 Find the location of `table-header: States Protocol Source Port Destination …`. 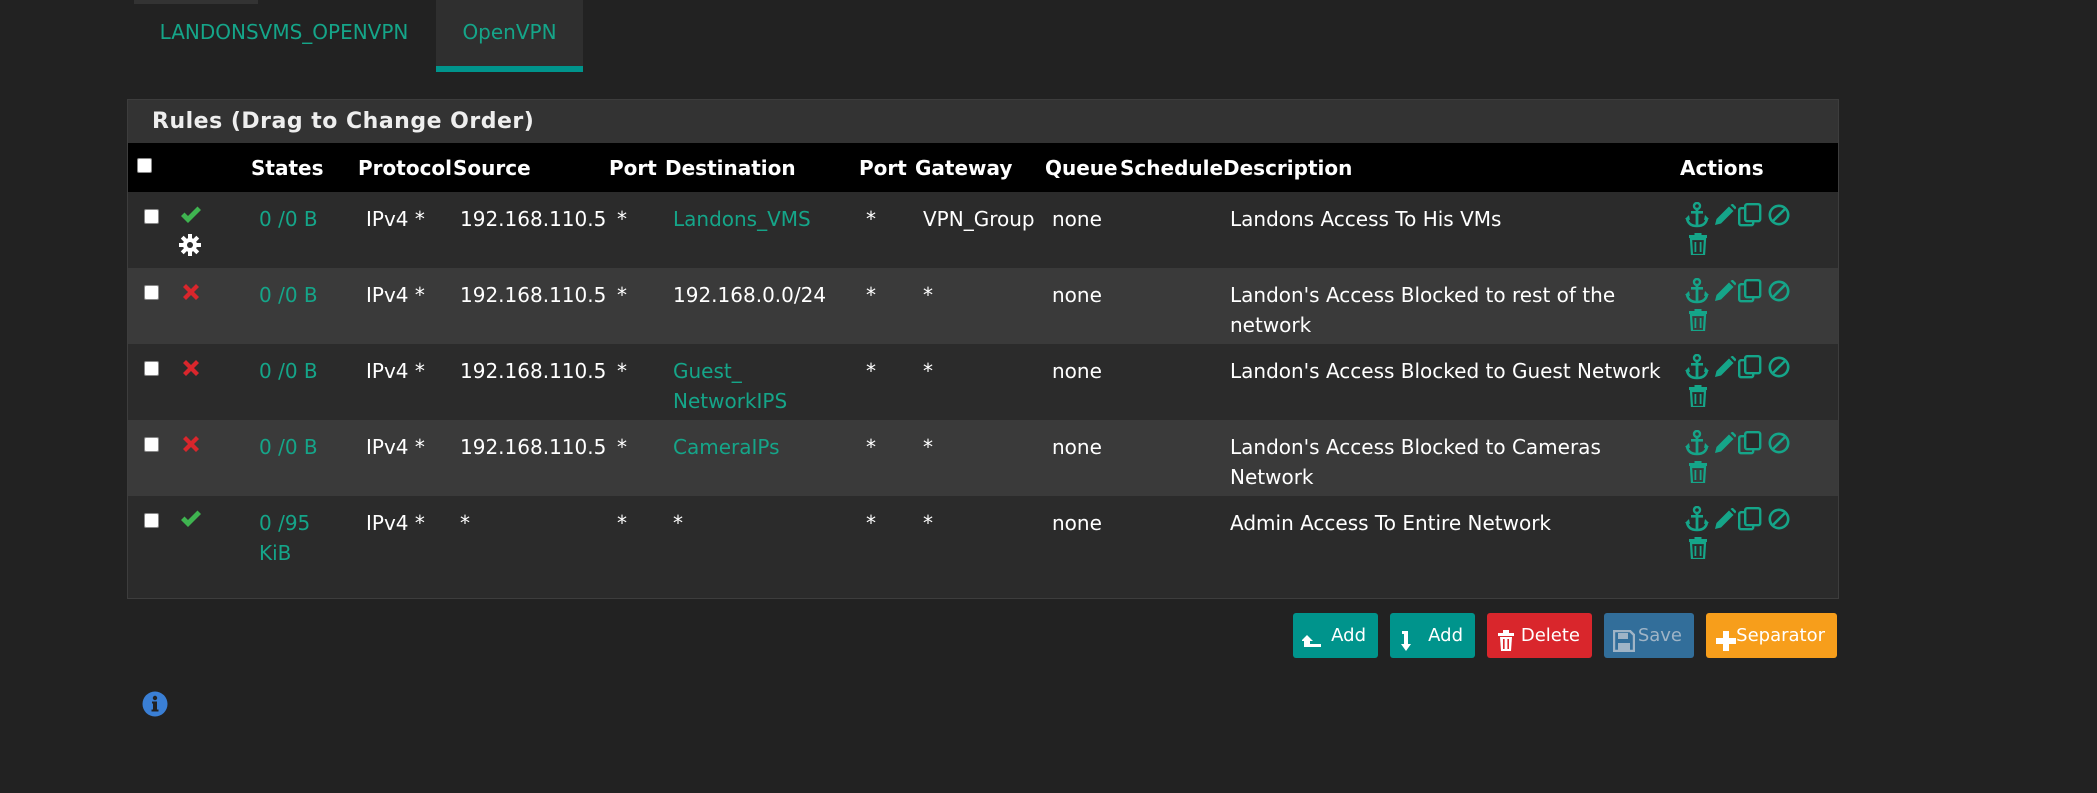

table-header: States Protocol Source Port Destination … is located at coordinates (983, 167).